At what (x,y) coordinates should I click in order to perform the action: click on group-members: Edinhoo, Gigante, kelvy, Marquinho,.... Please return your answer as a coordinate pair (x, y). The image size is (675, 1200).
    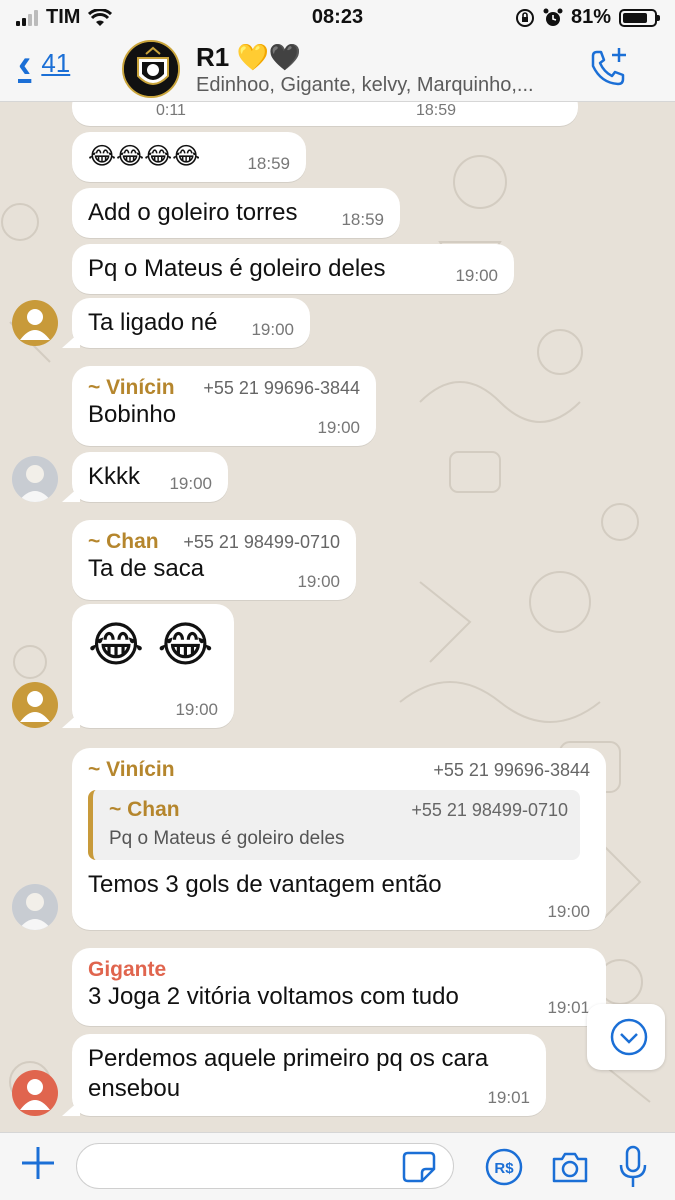
    Looking at the image, I should click on (381, 85).